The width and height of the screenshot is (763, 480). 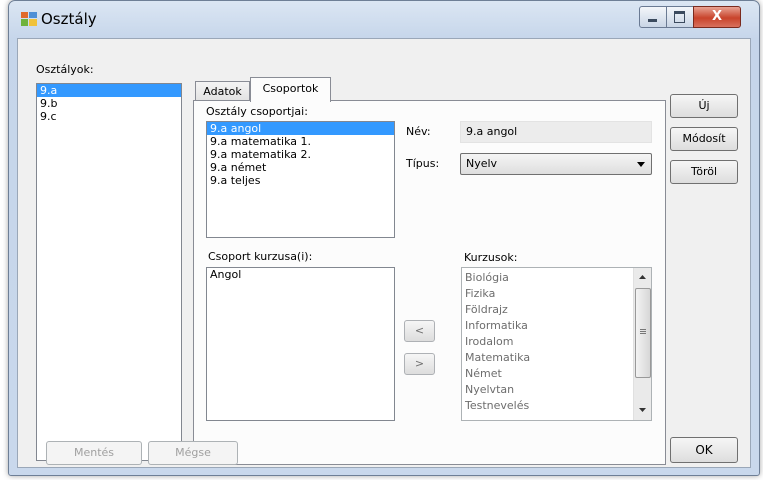 What do you see at coordinates (556, 132) in the screenshot?
I see `name-field: 9.a angol` at bounding box center [556, 132].